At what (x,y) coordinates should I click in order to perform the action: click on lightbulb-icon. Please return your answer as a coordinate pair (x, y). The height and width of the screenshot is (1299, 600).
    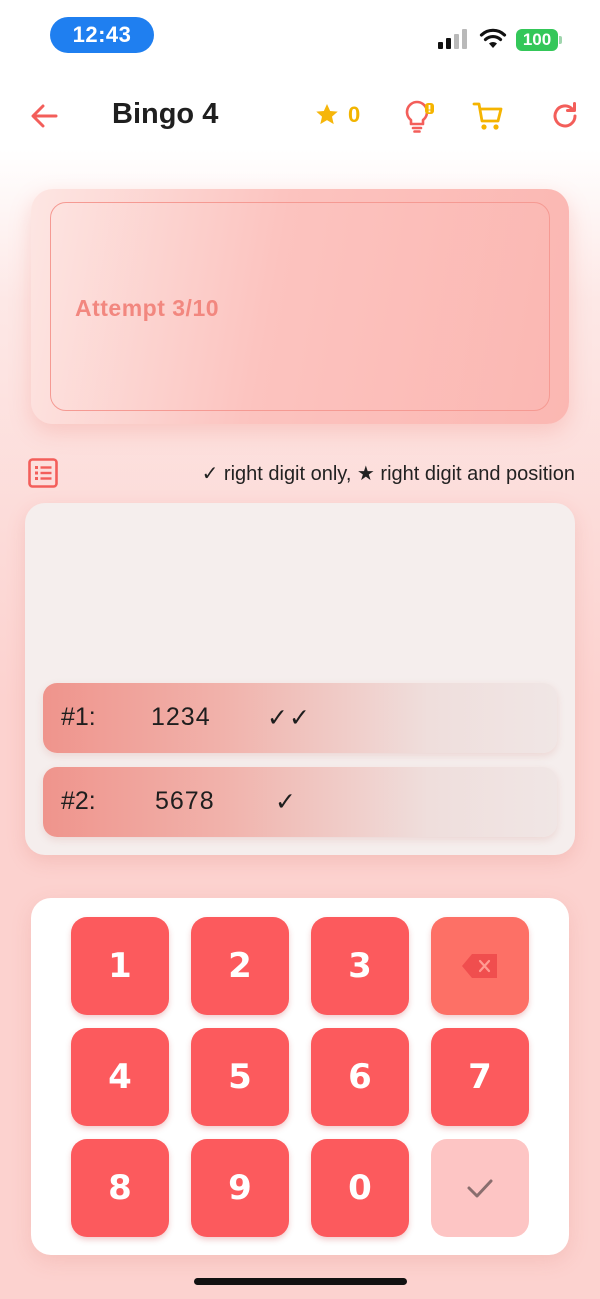
    Looking at the image, I should click on (419, 116).